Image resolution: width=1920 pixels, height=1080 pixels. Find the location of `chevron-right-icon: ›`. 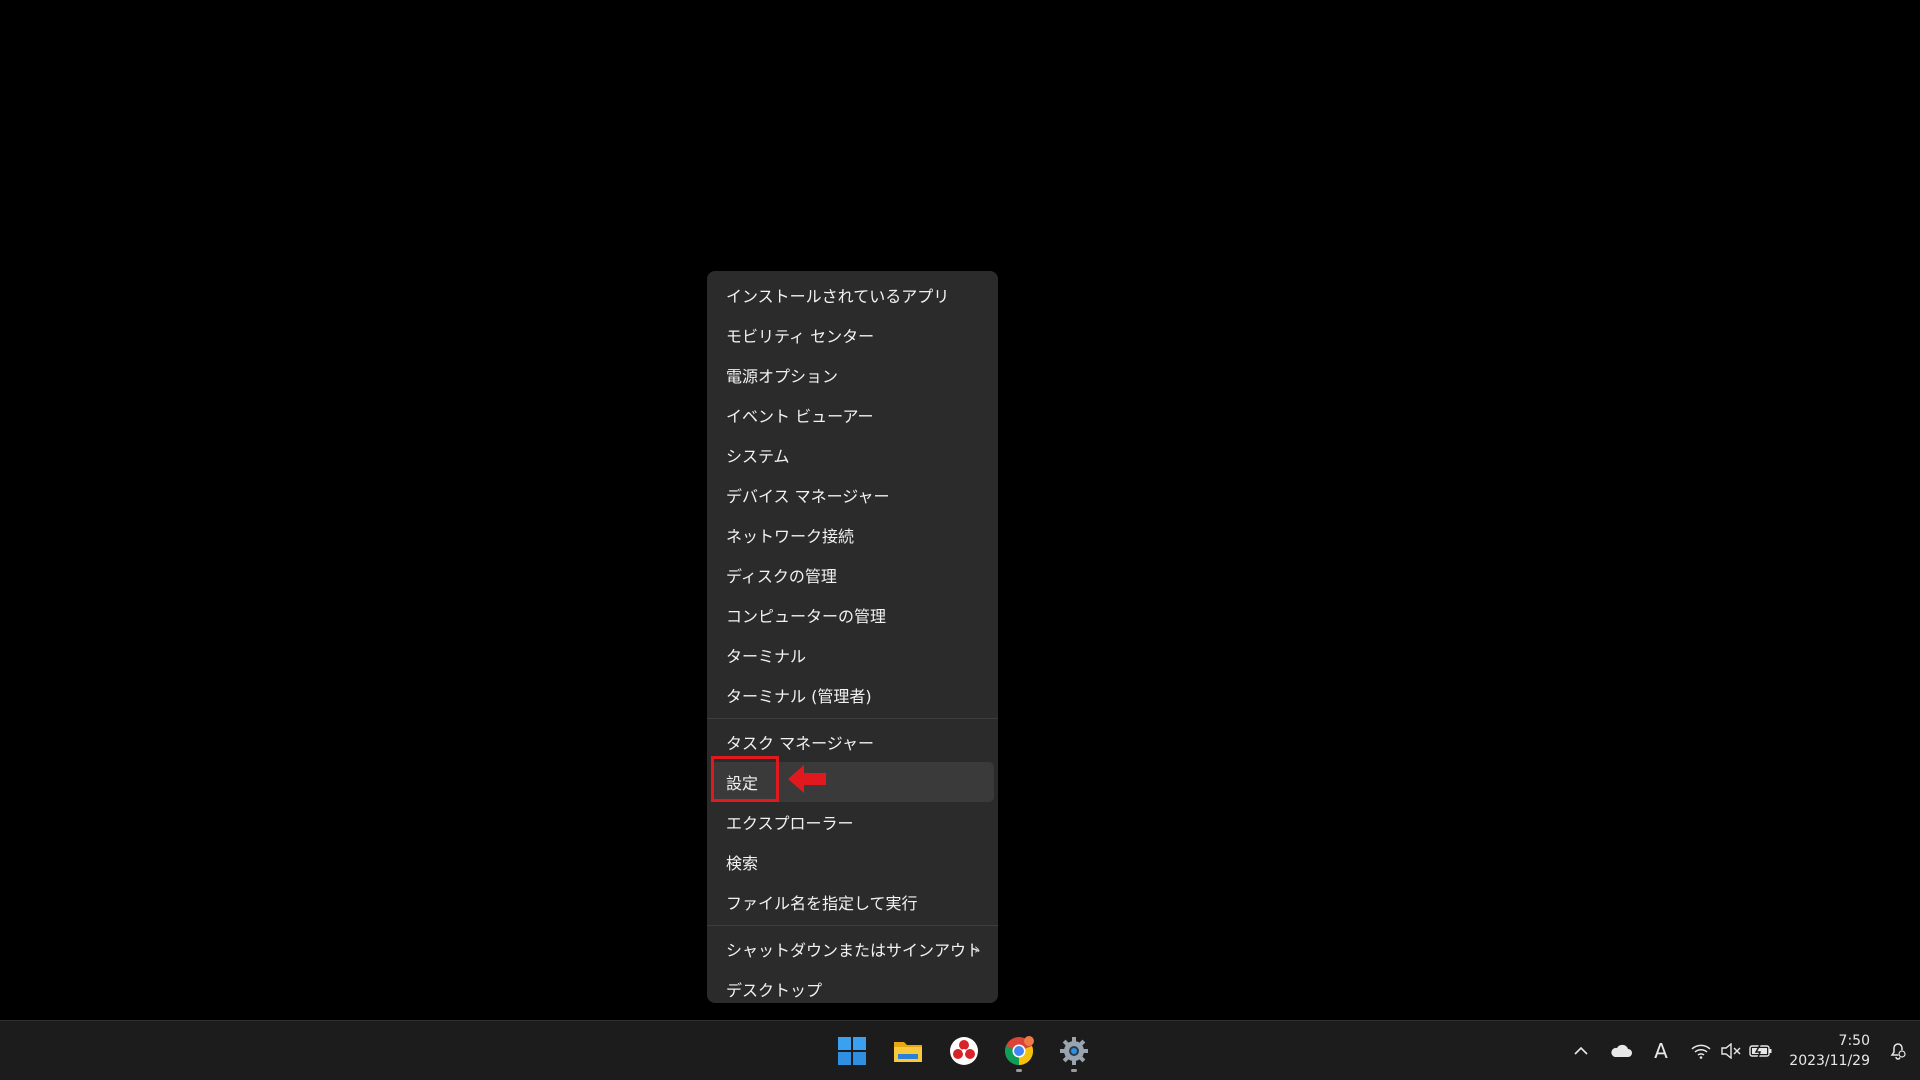

chevron-right-icon: › is located at coordinates (977, 949).